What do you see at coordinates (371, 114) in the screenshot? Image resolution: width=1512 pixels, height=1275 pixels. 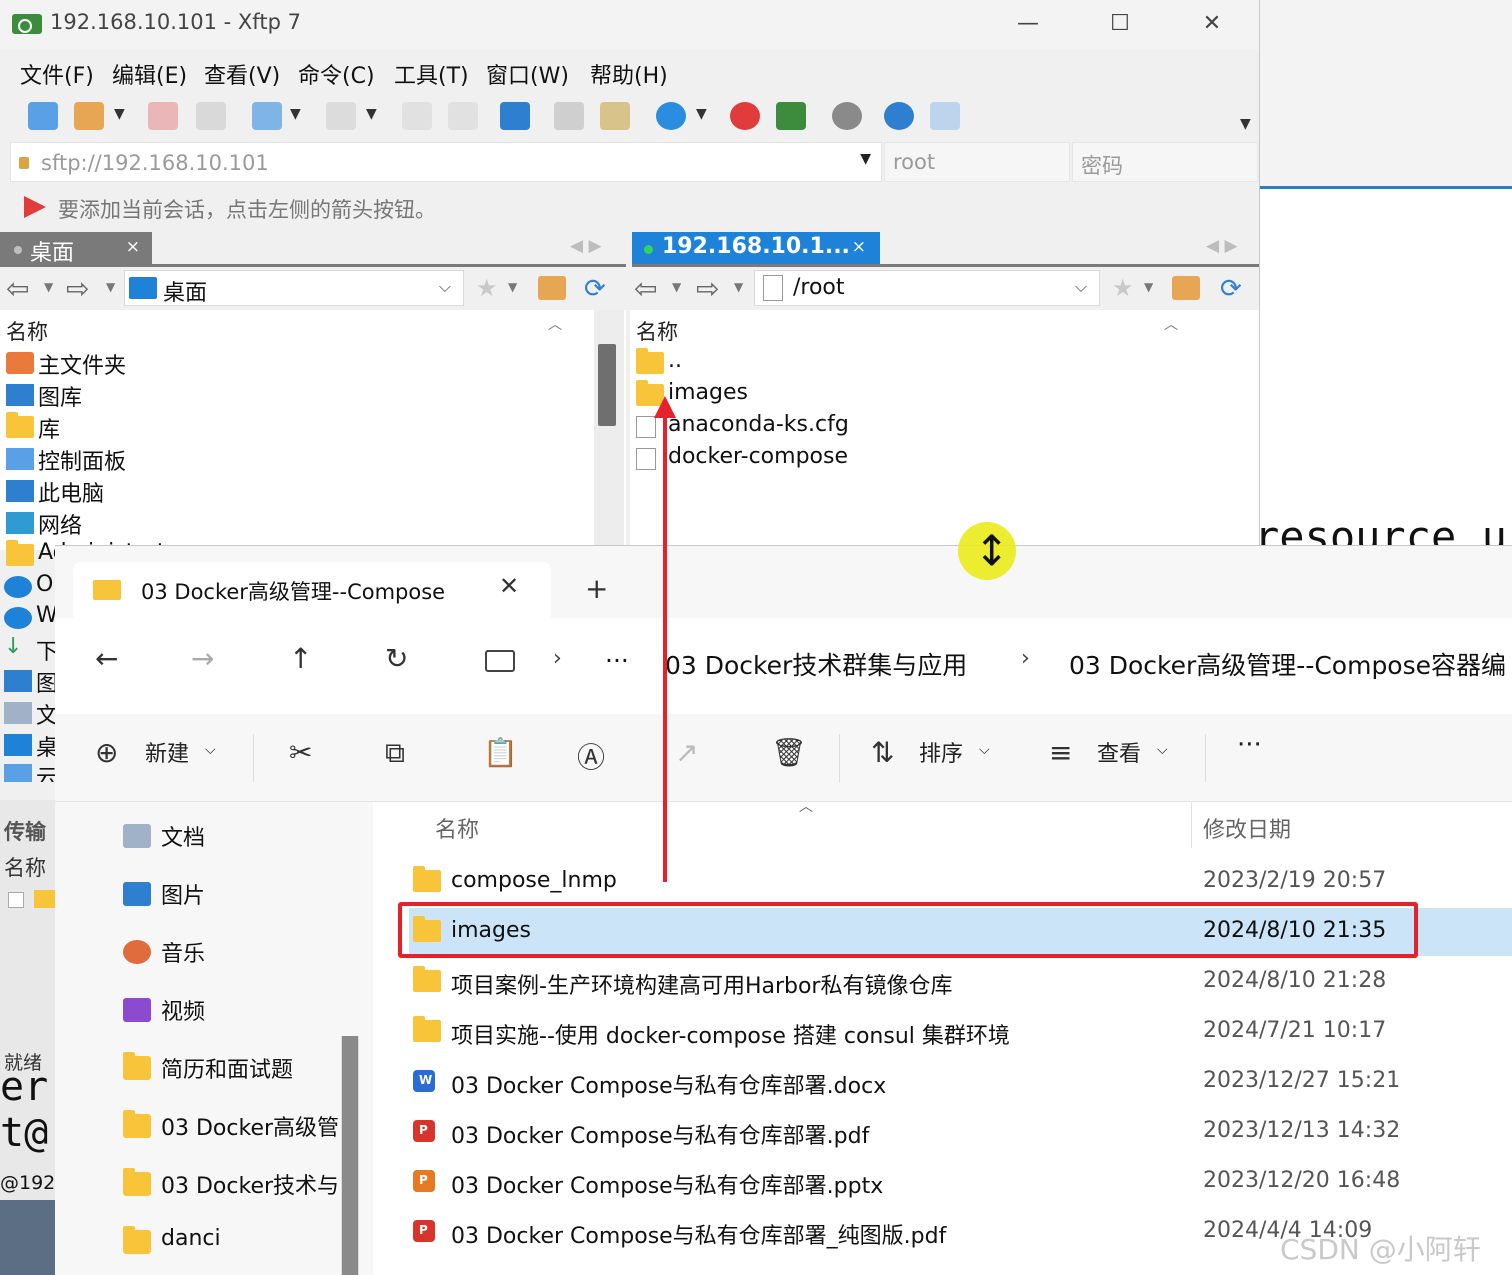 I see `transfer-dropdown-icon: ▼` at bounding box center [371, 114].